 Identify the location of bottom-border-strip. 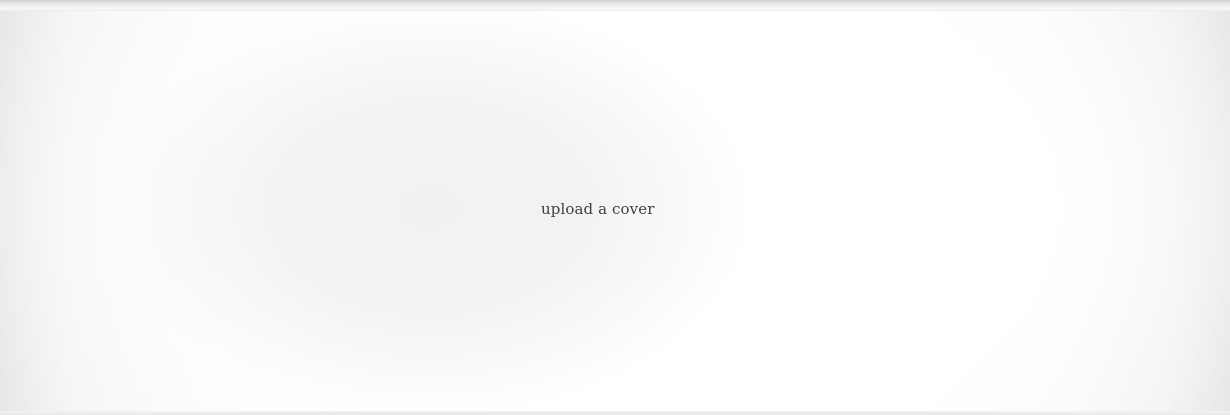
(615, 413).